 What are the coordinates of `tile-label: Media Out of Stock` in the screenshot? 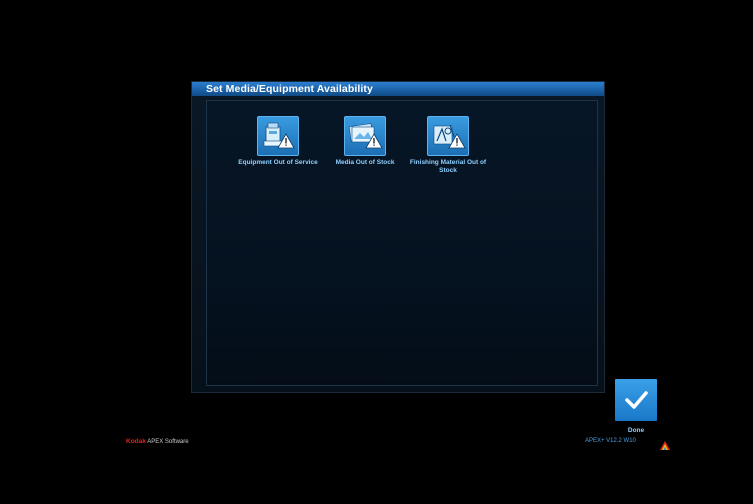 It's located at (365, 162).